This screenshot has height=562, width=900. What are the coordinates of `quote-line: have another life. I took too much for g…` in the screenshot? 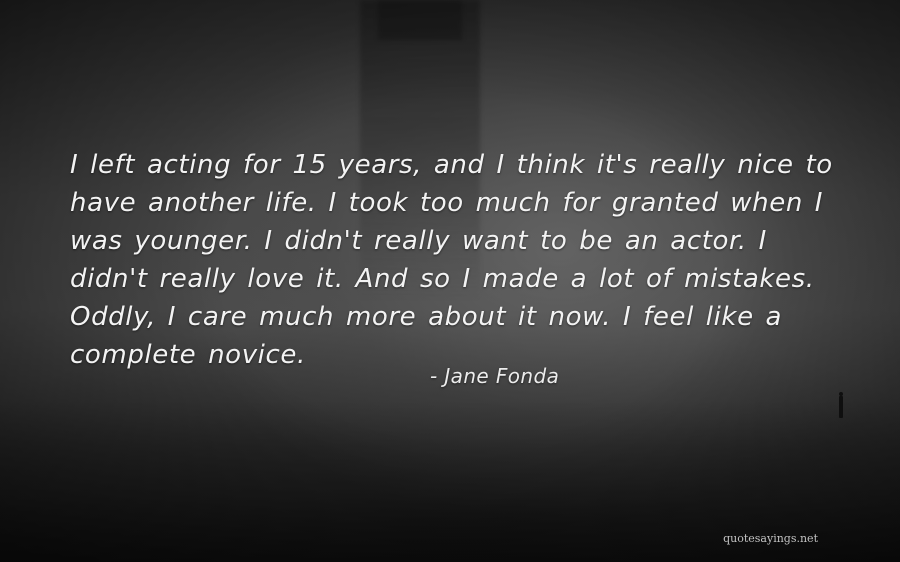 It's located at (447, 203).